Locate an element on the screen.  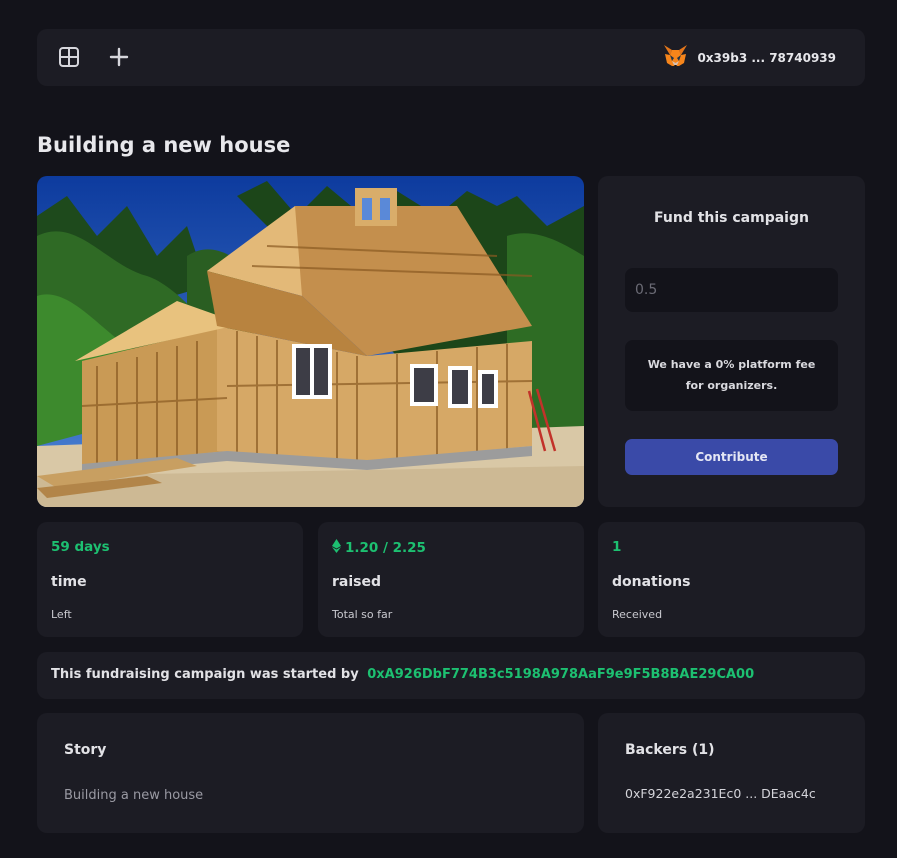
fund-title: Fund this campaign is located at coordinates (731, 218).